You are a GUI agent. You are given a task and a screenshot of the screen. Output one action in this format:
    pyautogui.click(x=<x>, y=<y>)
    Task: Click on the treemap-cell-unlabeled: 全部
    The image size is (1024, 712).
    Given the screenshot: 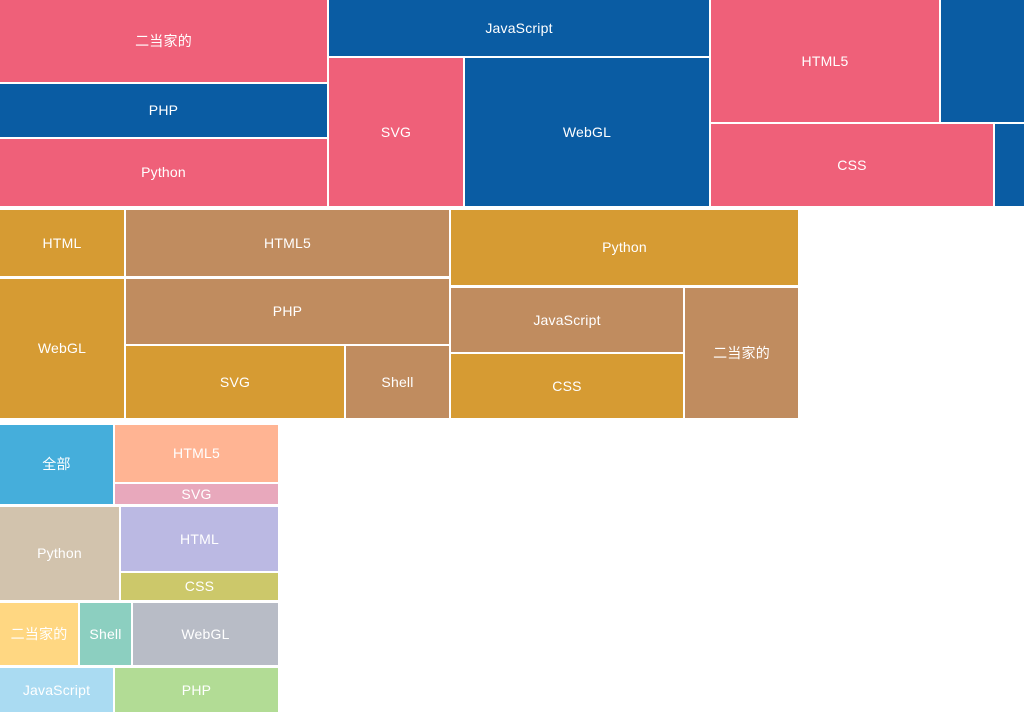 What is the action you would take?
    pyautogui.click(x=56, y=464)
    